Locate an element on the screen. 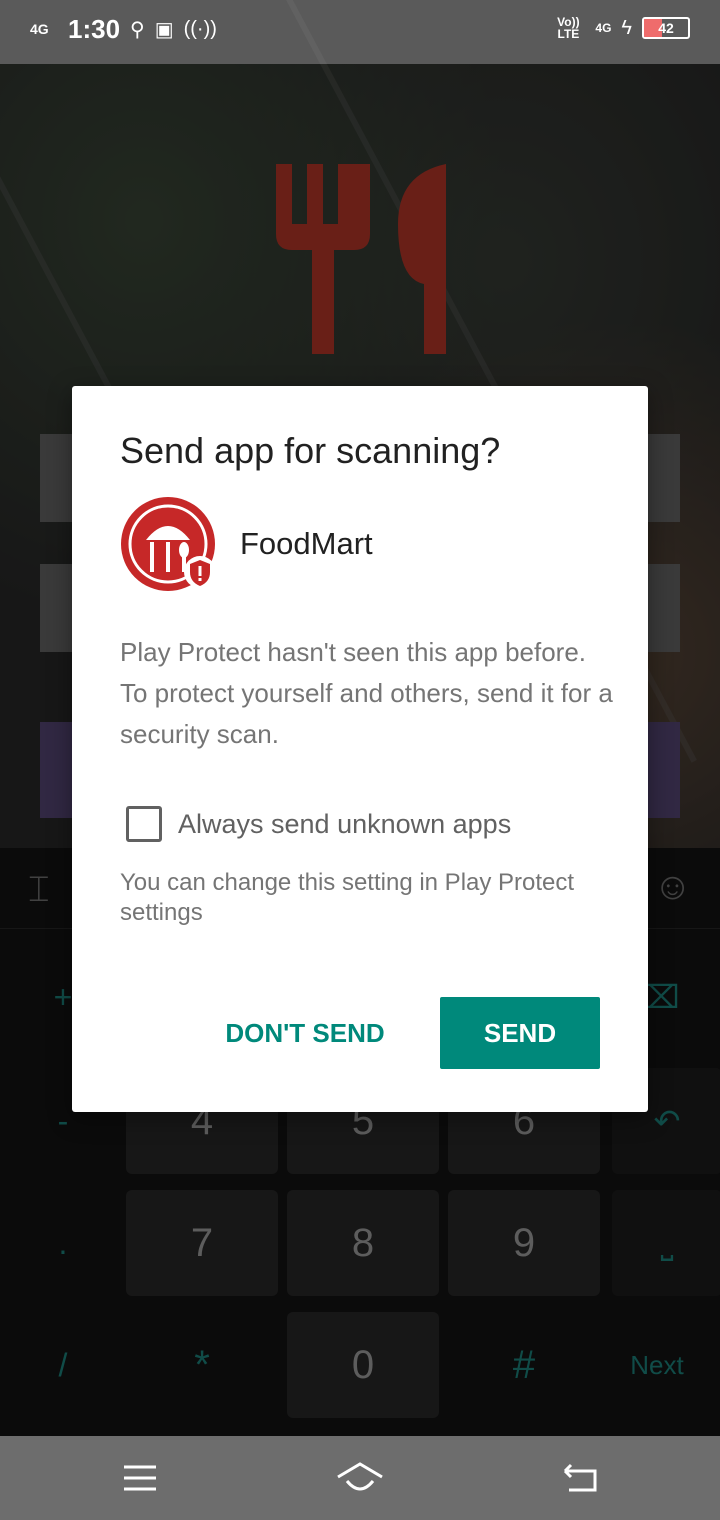 This screenshot has height=1520, width=720. always-send-checkbox is located at coordinates (144, 824).